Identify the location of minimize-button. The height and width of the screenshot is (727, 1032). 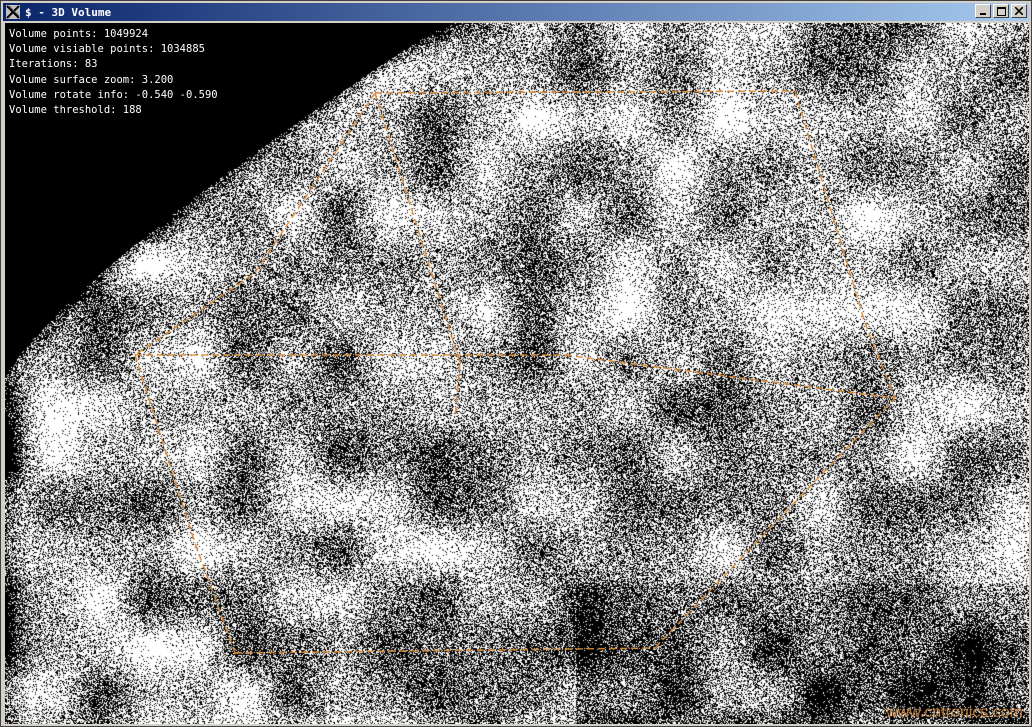
(983, 11).